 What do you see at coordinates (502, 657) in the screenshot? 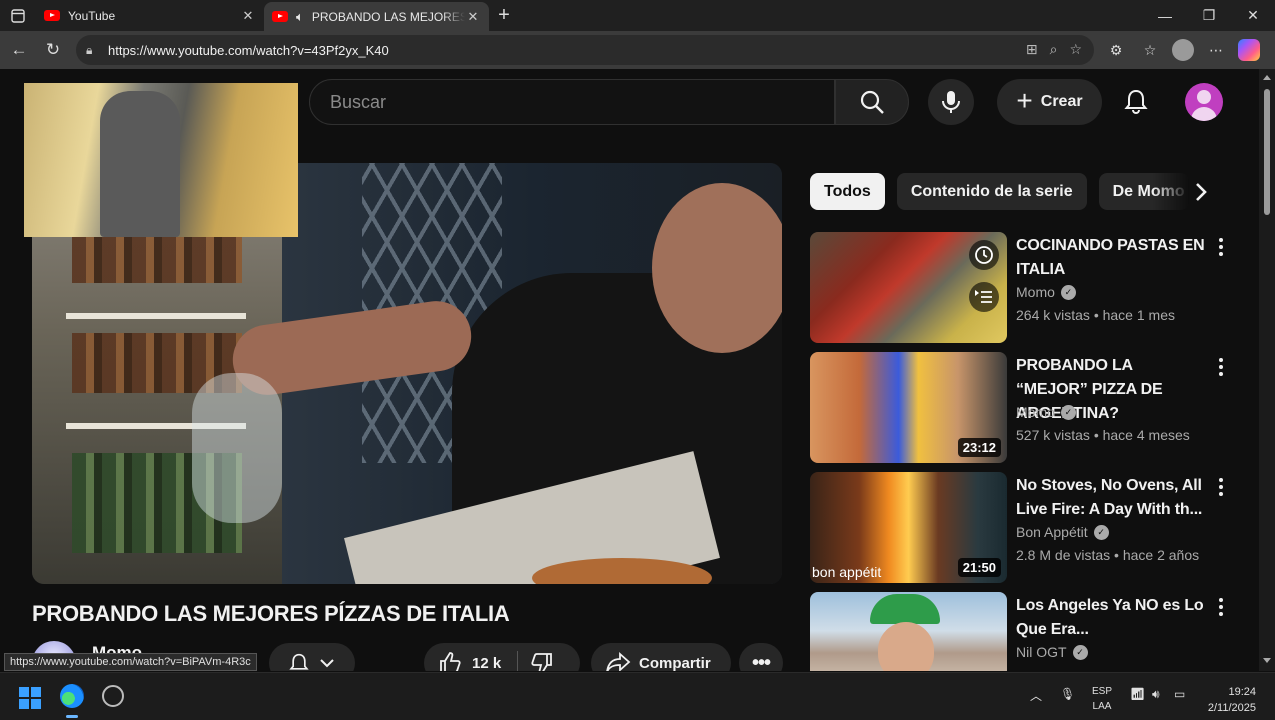
I see `like-dislike-group: 12 k` at bounding box center [502, 657].